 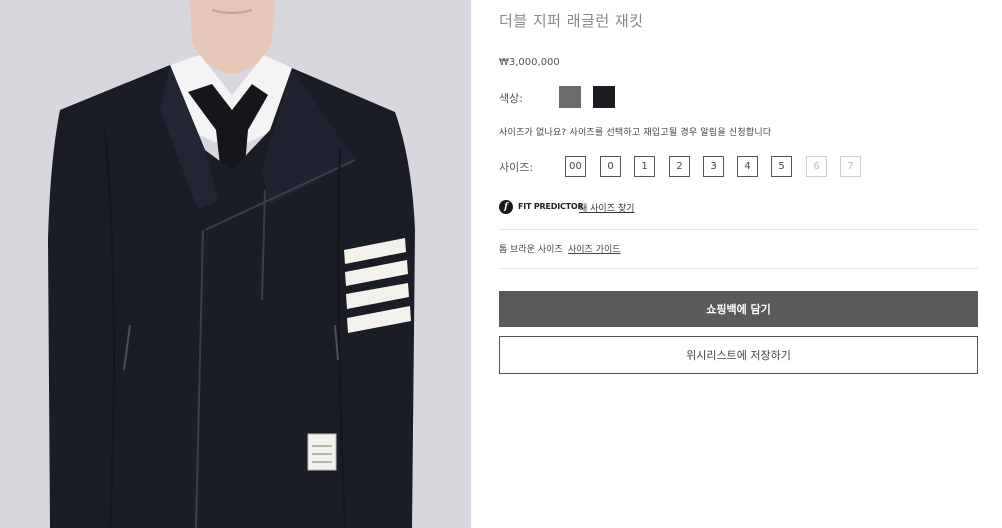 What do you see at coordinates (604, 97) in the screenshot?
I see `color-swatch-navy` at bounding box center [604, 97].